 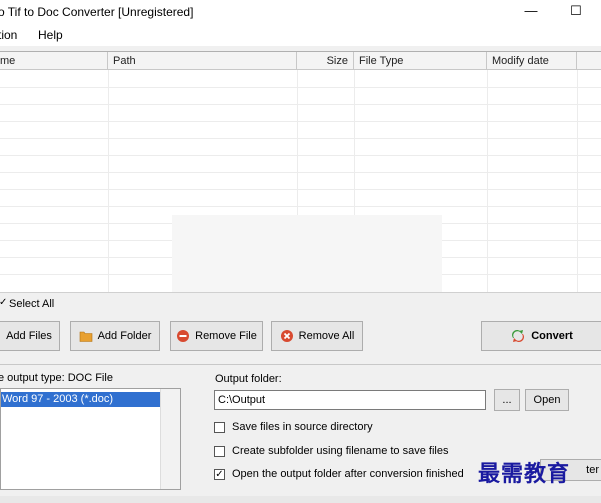 I want to click on column-header-name: me, so click(x=54, y=61).